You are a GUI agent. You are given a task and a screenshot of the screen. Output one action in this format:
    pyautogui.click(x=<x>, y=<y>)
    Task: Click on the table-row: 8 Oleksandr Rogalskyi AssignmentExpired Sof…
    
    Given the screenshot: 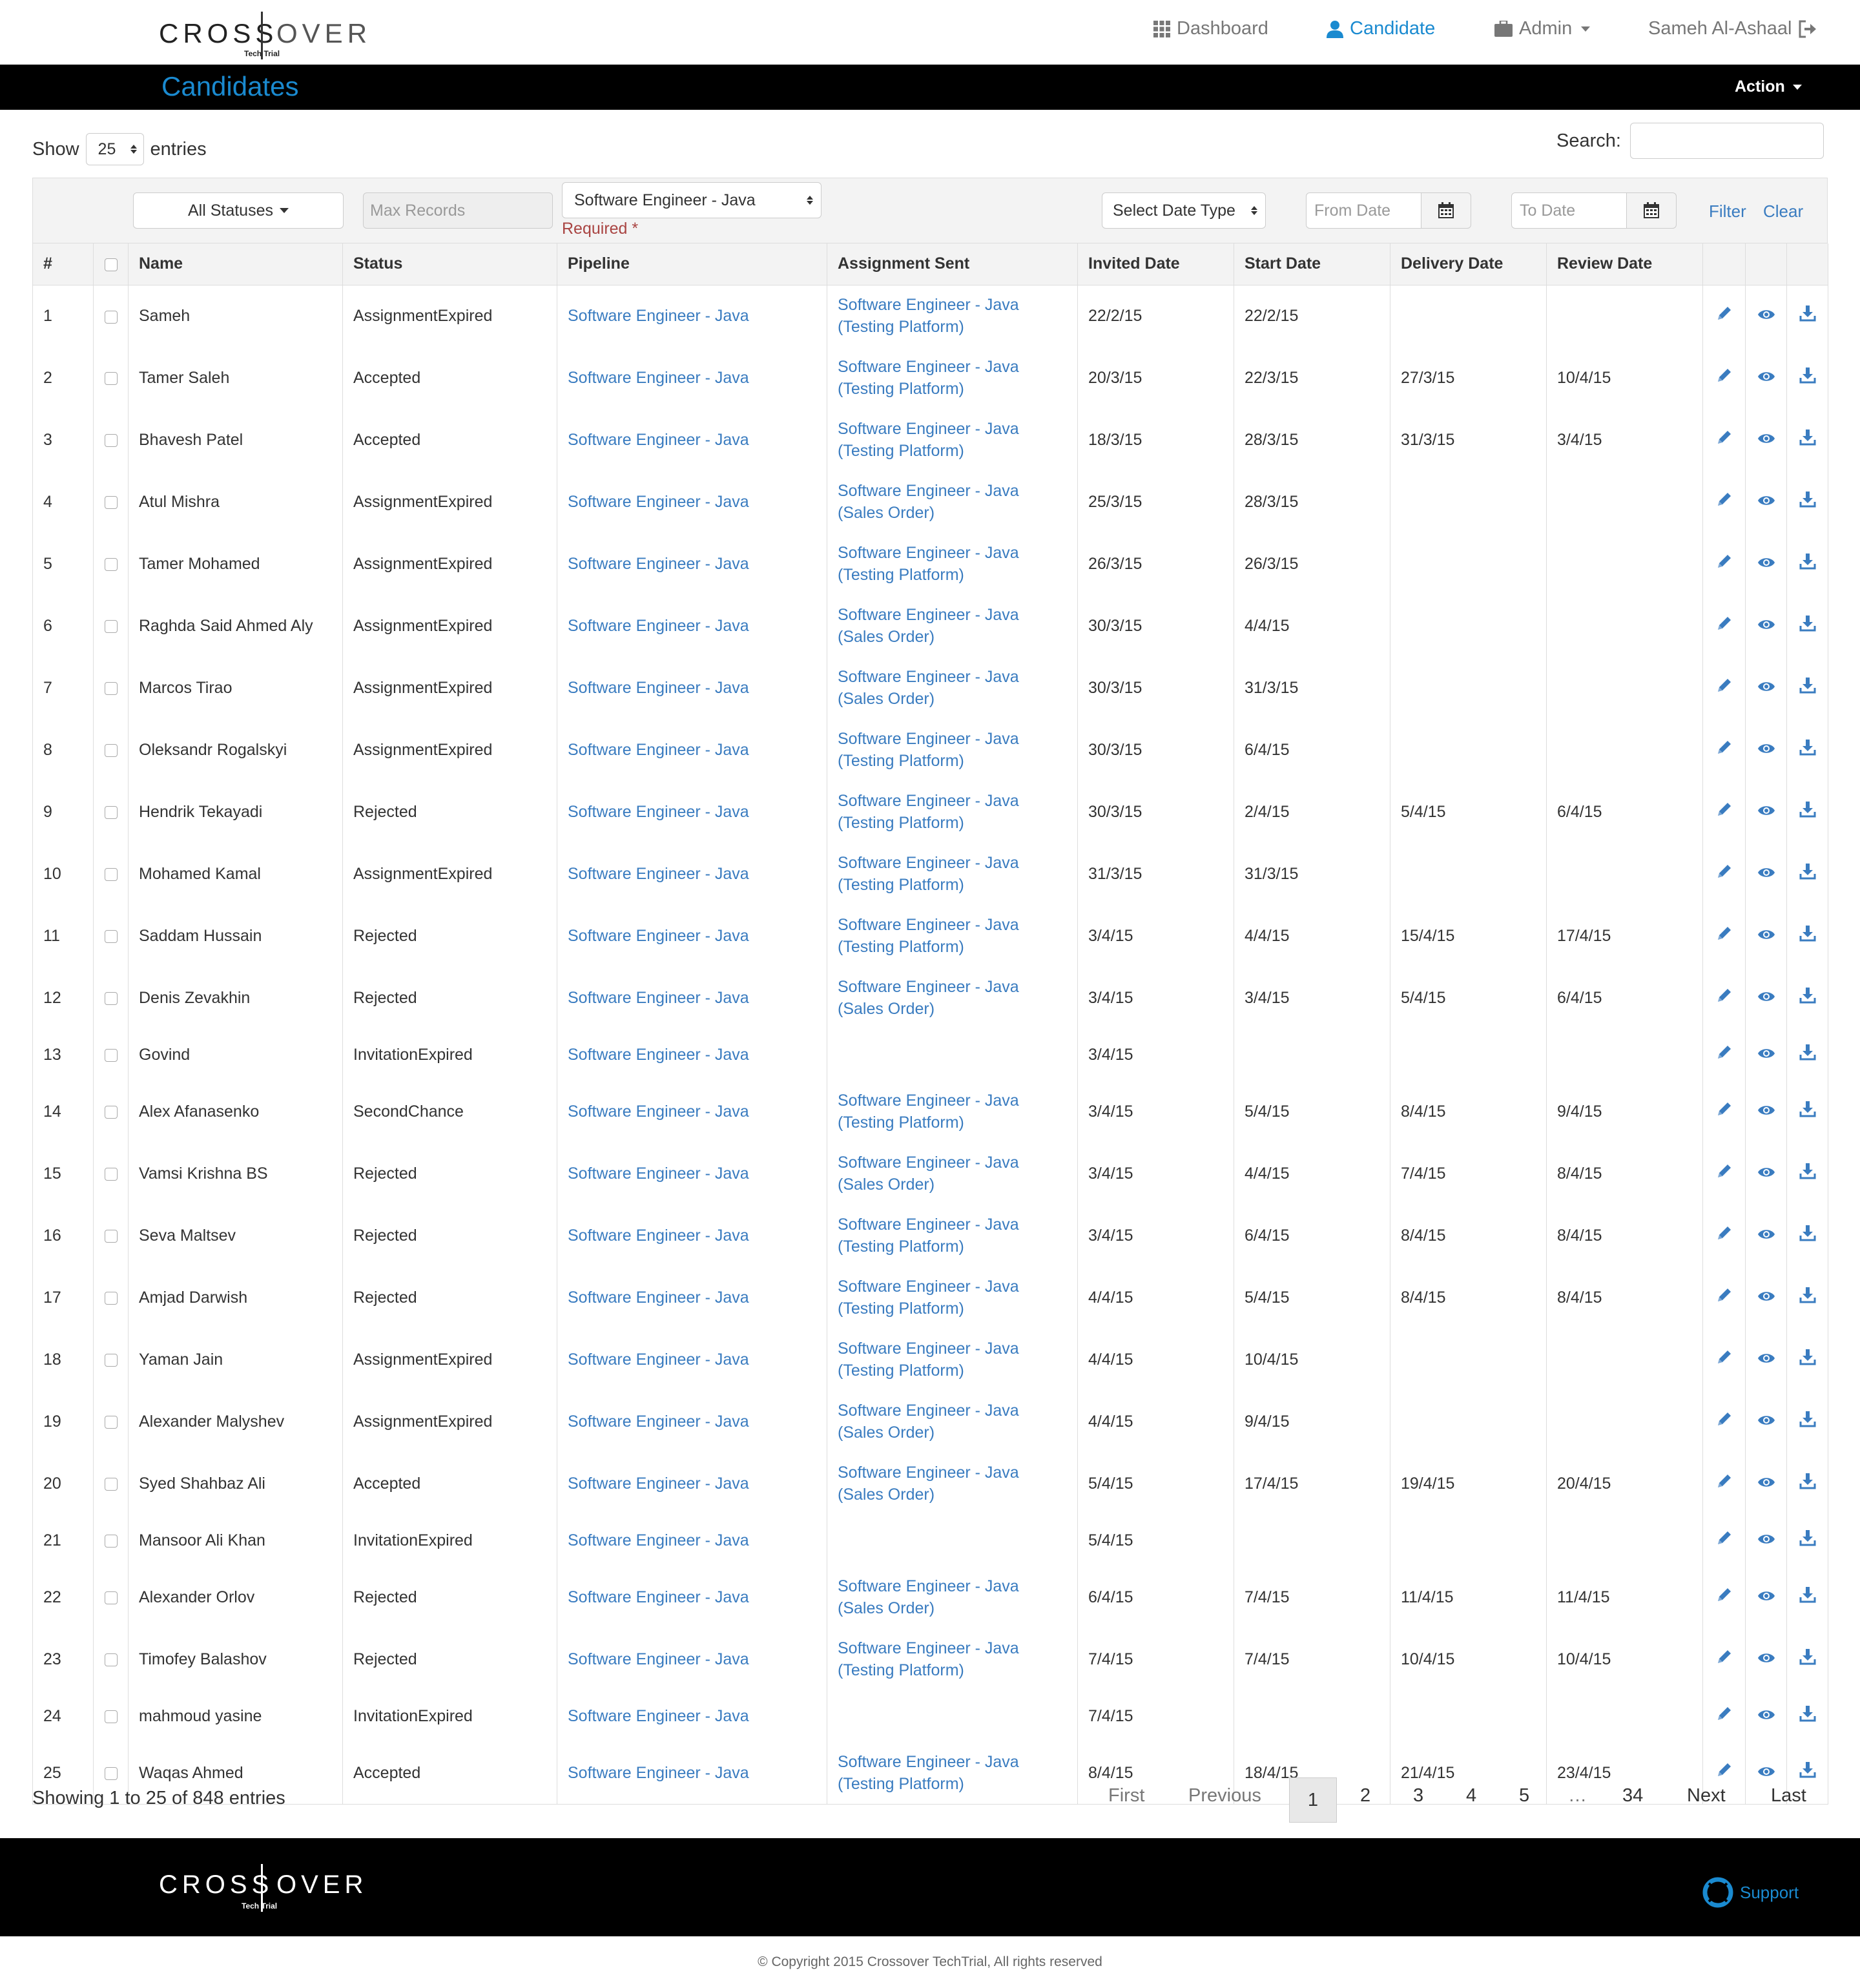 What is the action you would take?
    pyautogui.click(x=930, y=750)
    